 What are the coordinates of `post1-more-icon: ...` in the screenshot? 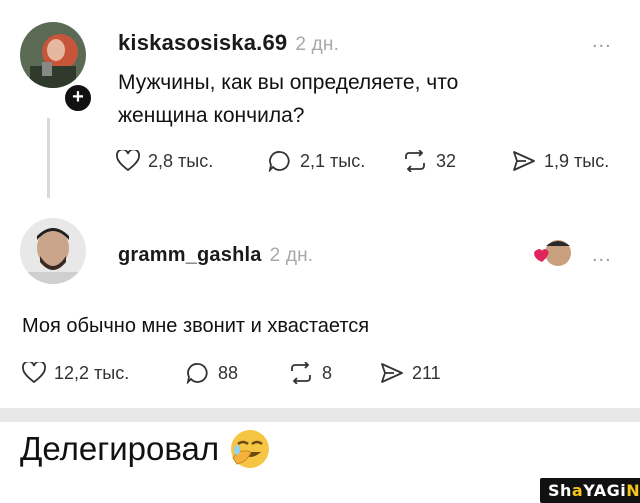 It's located at (602, 41).